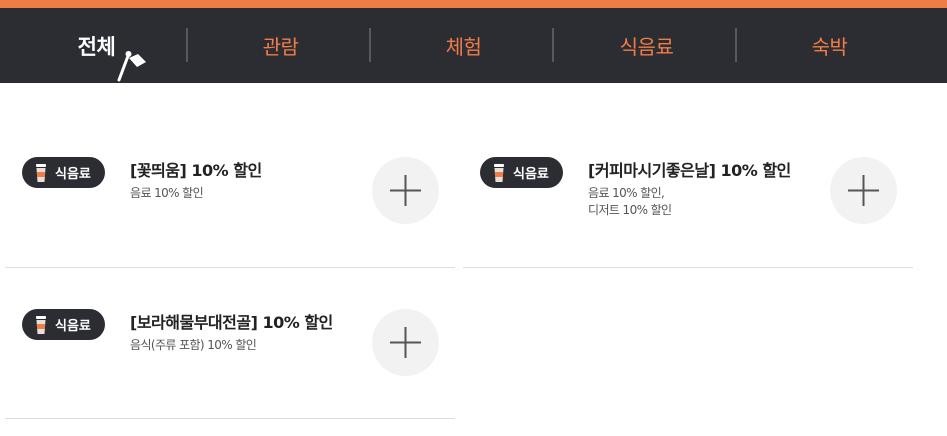 The width and height of the screenshot is (947, 436). I want to click on tab-label: 전체, so click(96, 46).